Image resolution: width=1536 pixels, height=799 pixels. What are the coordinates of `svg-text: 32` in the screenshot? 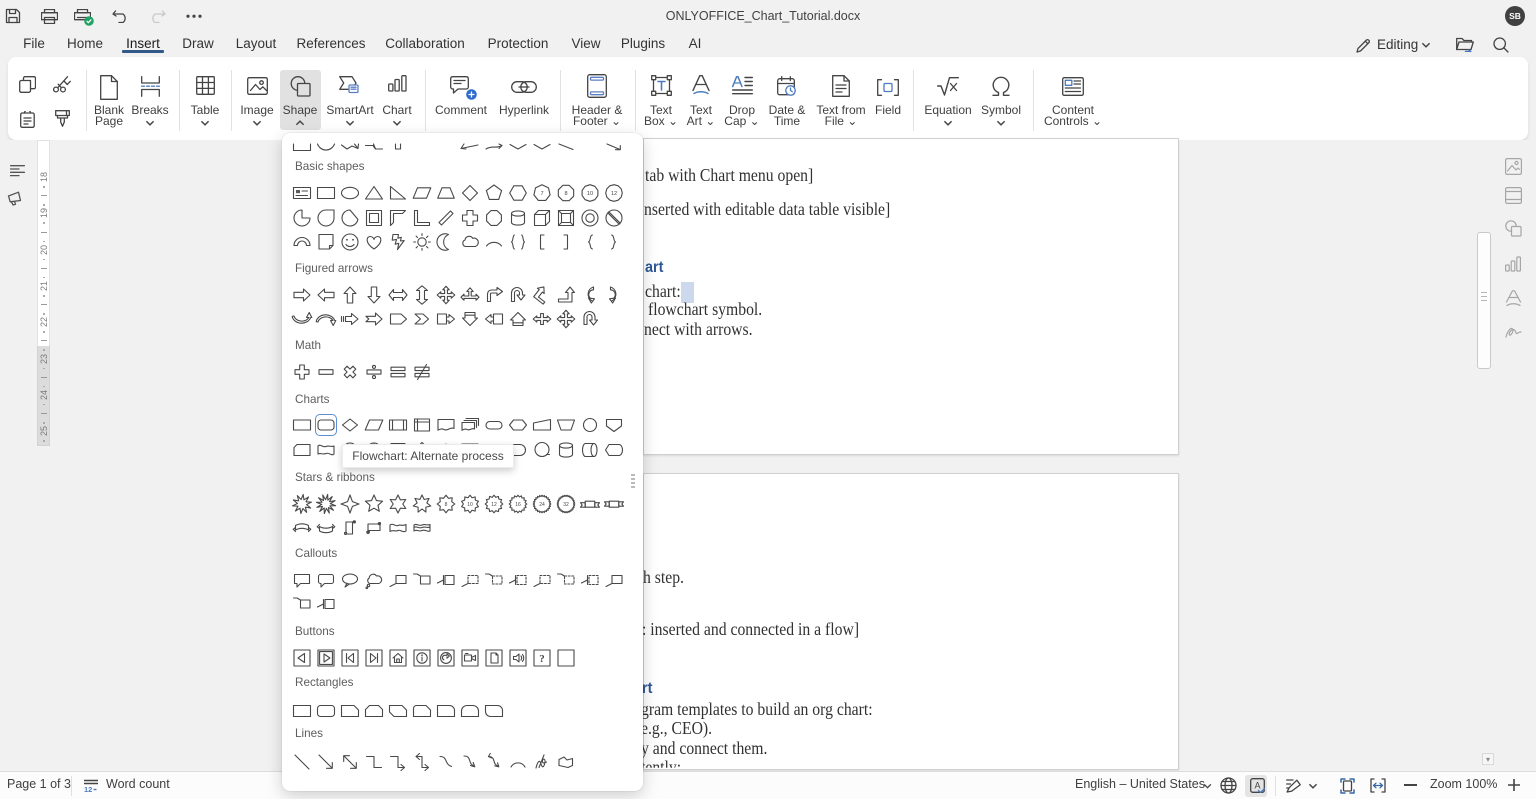 It's located at (566, 505).